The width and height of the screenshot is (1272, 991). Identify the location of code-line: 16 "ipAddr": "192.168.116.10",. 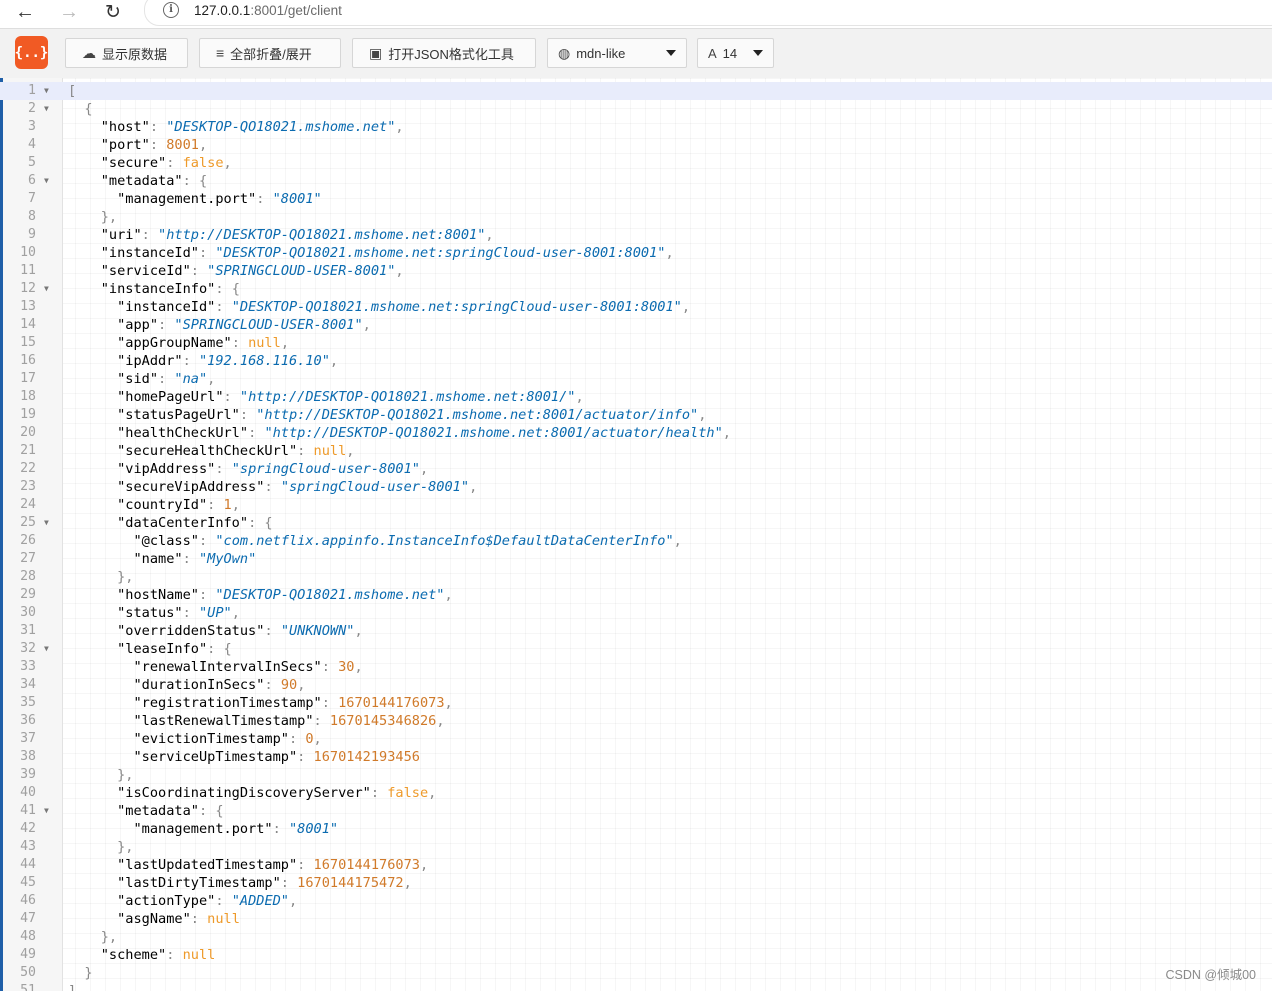
(636, 361).